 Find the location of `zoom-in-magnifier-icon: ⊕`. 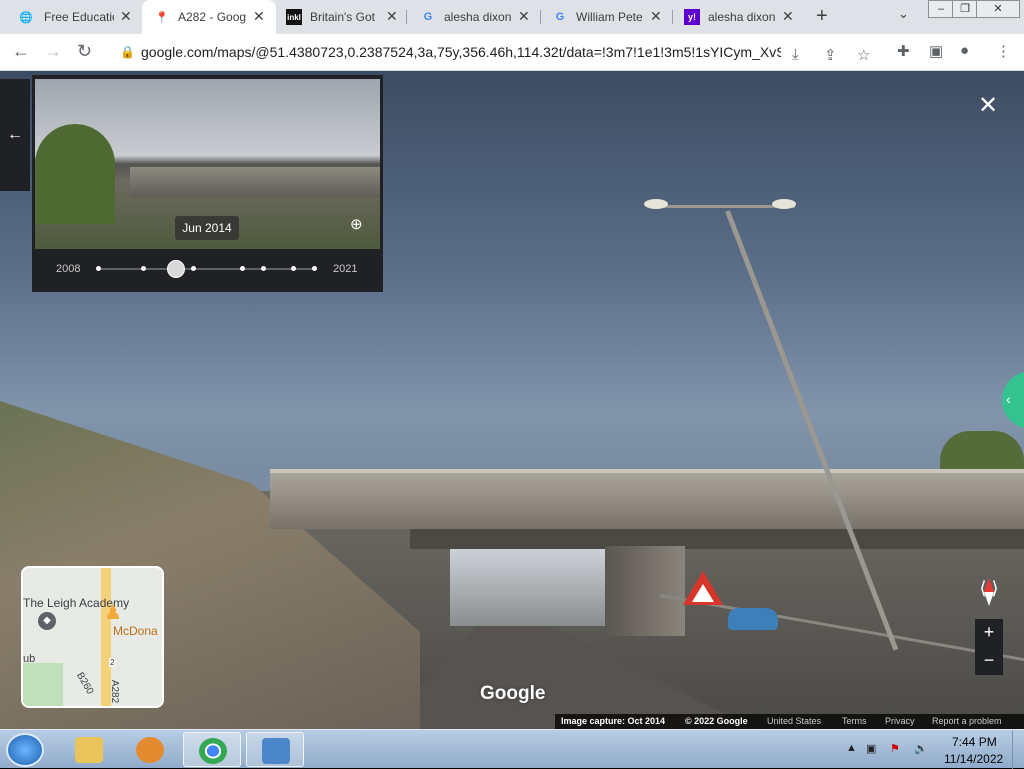

zoom-in-magnifier-icon: ⊕ is located at coordinates (356, 224).